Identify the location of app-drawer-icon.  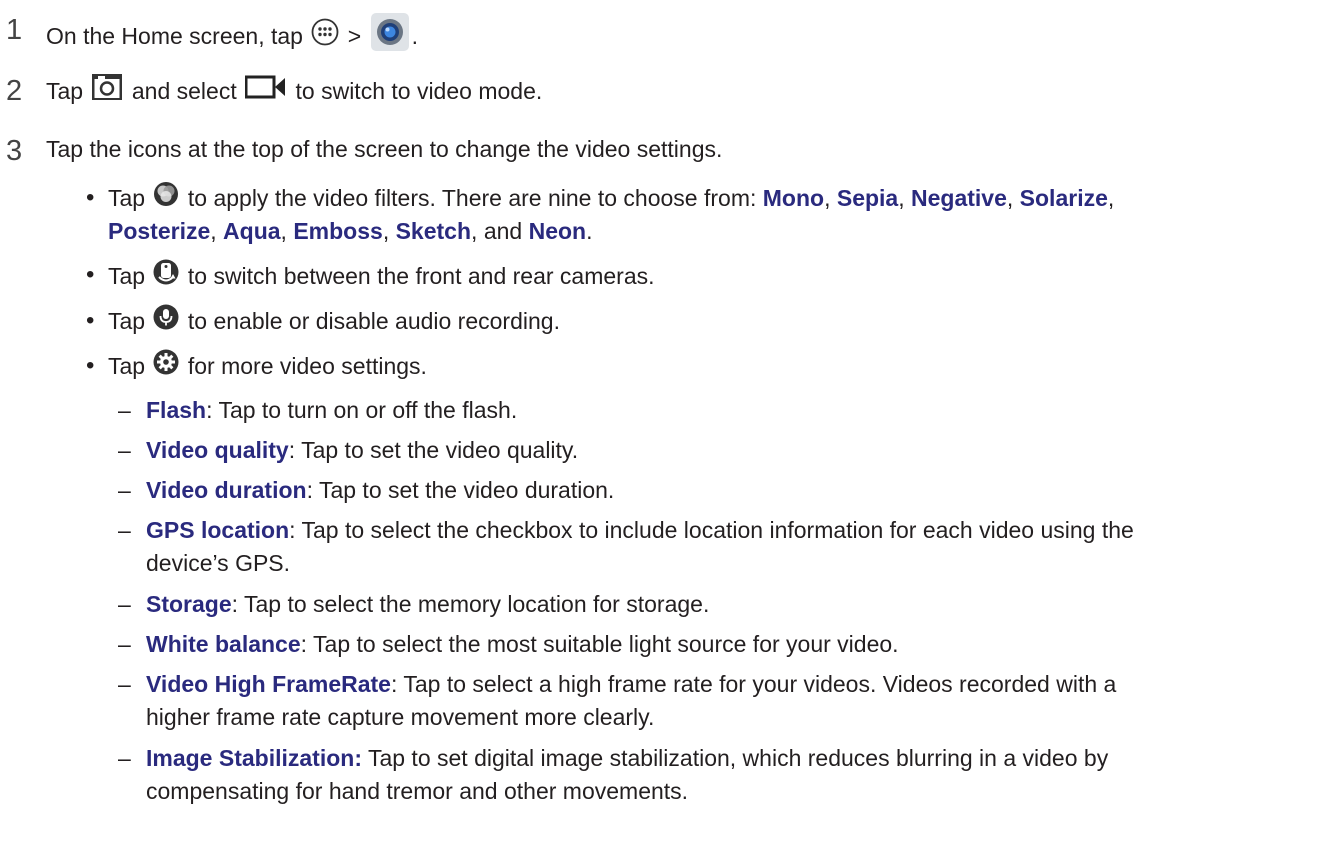
(325, 36).